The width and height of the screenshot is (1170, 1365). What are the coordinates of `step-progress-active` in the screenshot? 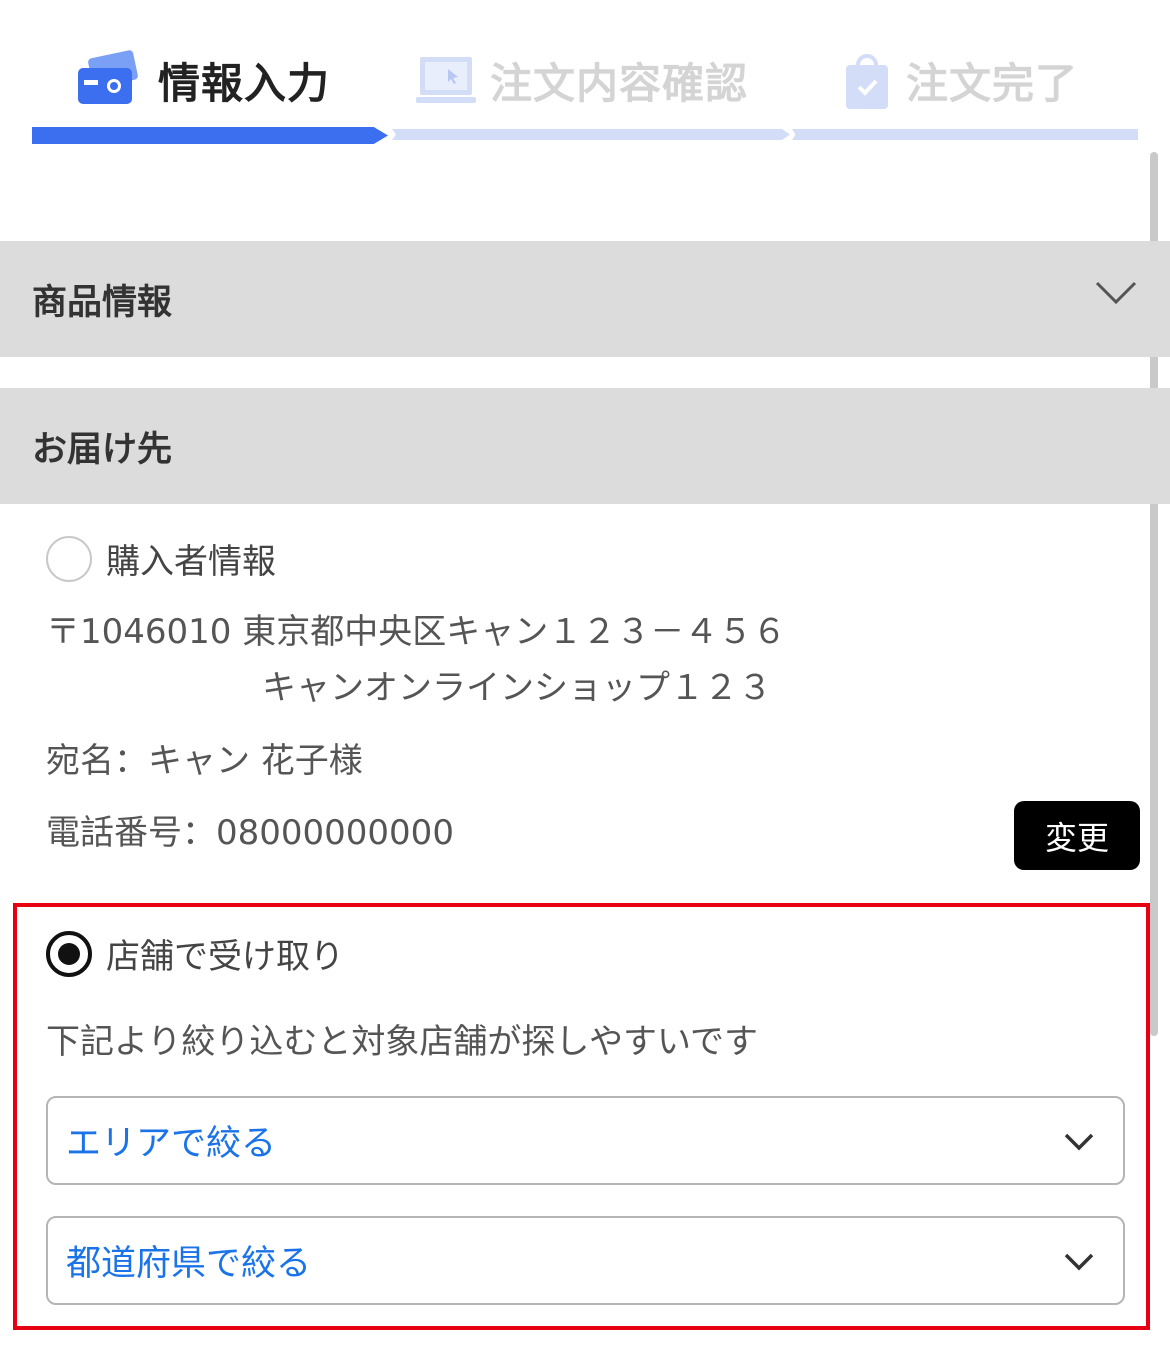 It's located at (210, 135).